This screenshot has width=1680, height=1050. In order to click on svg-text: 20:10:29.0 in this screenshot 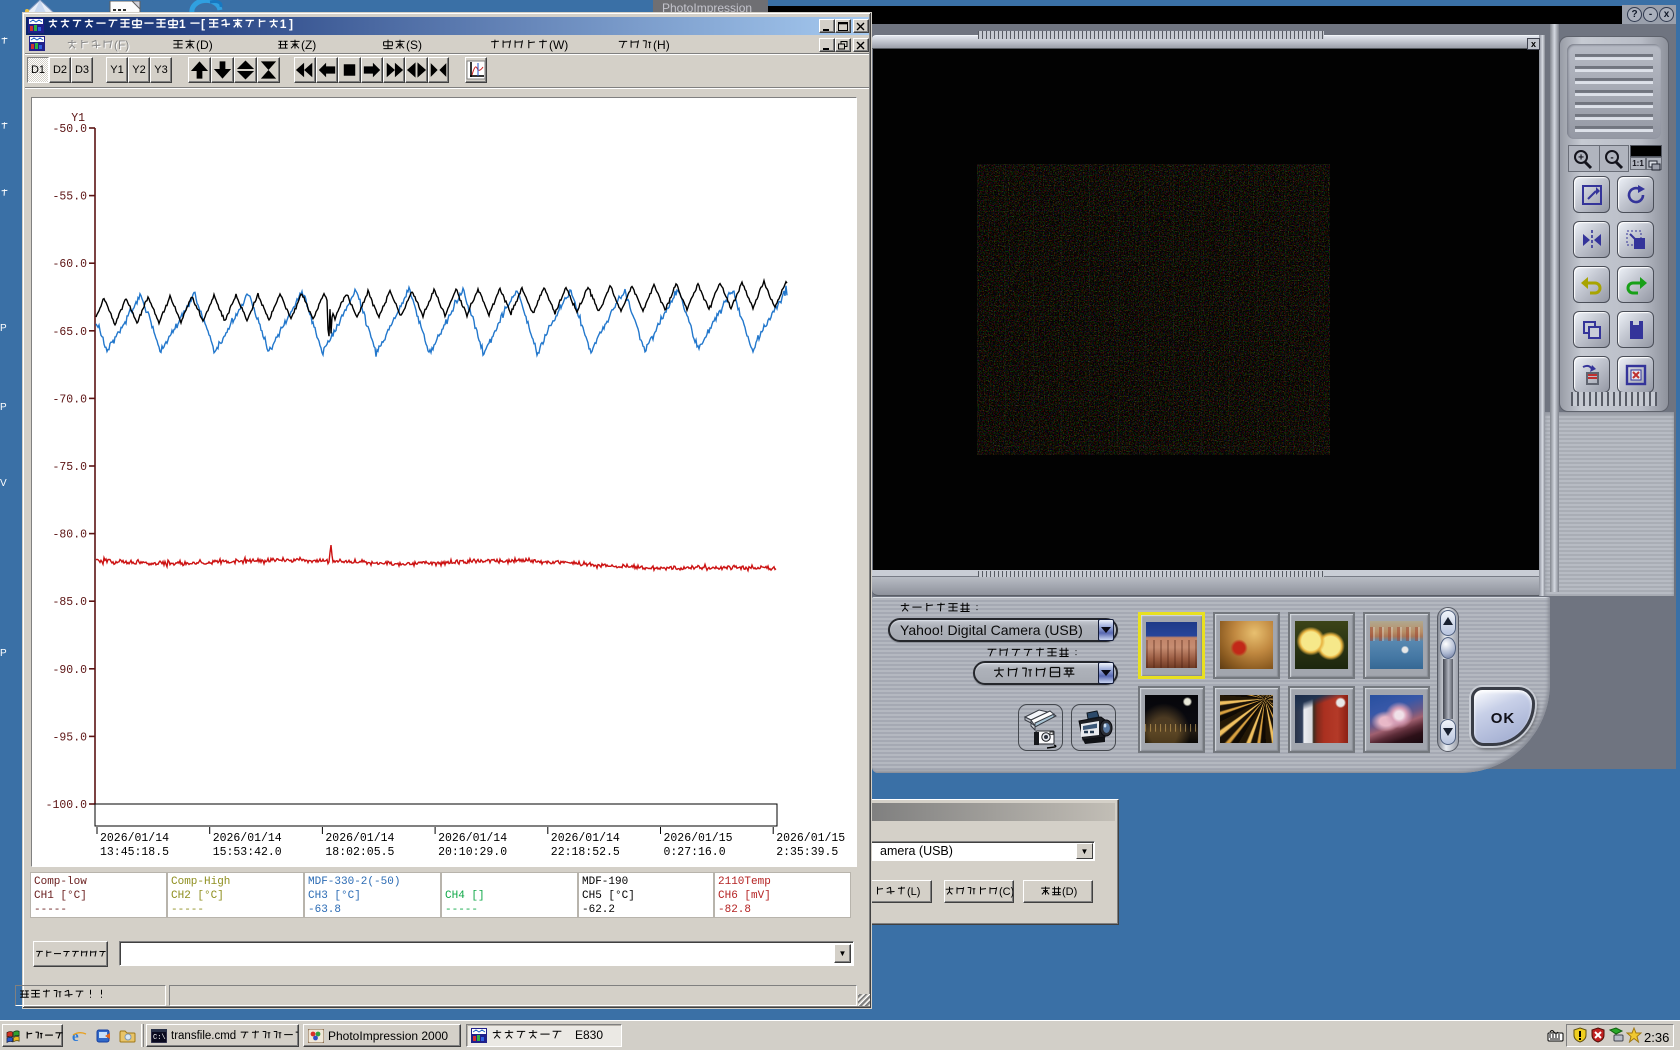, I will do `click(472, 852)`.